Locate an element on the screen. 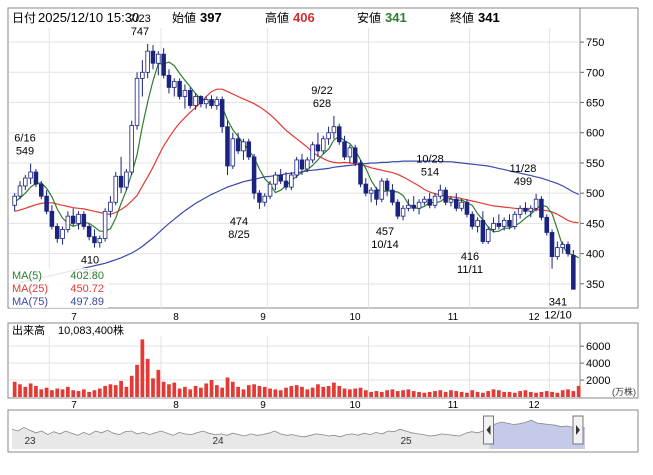  navigator-left-handle is located at coordinates (488, 430).